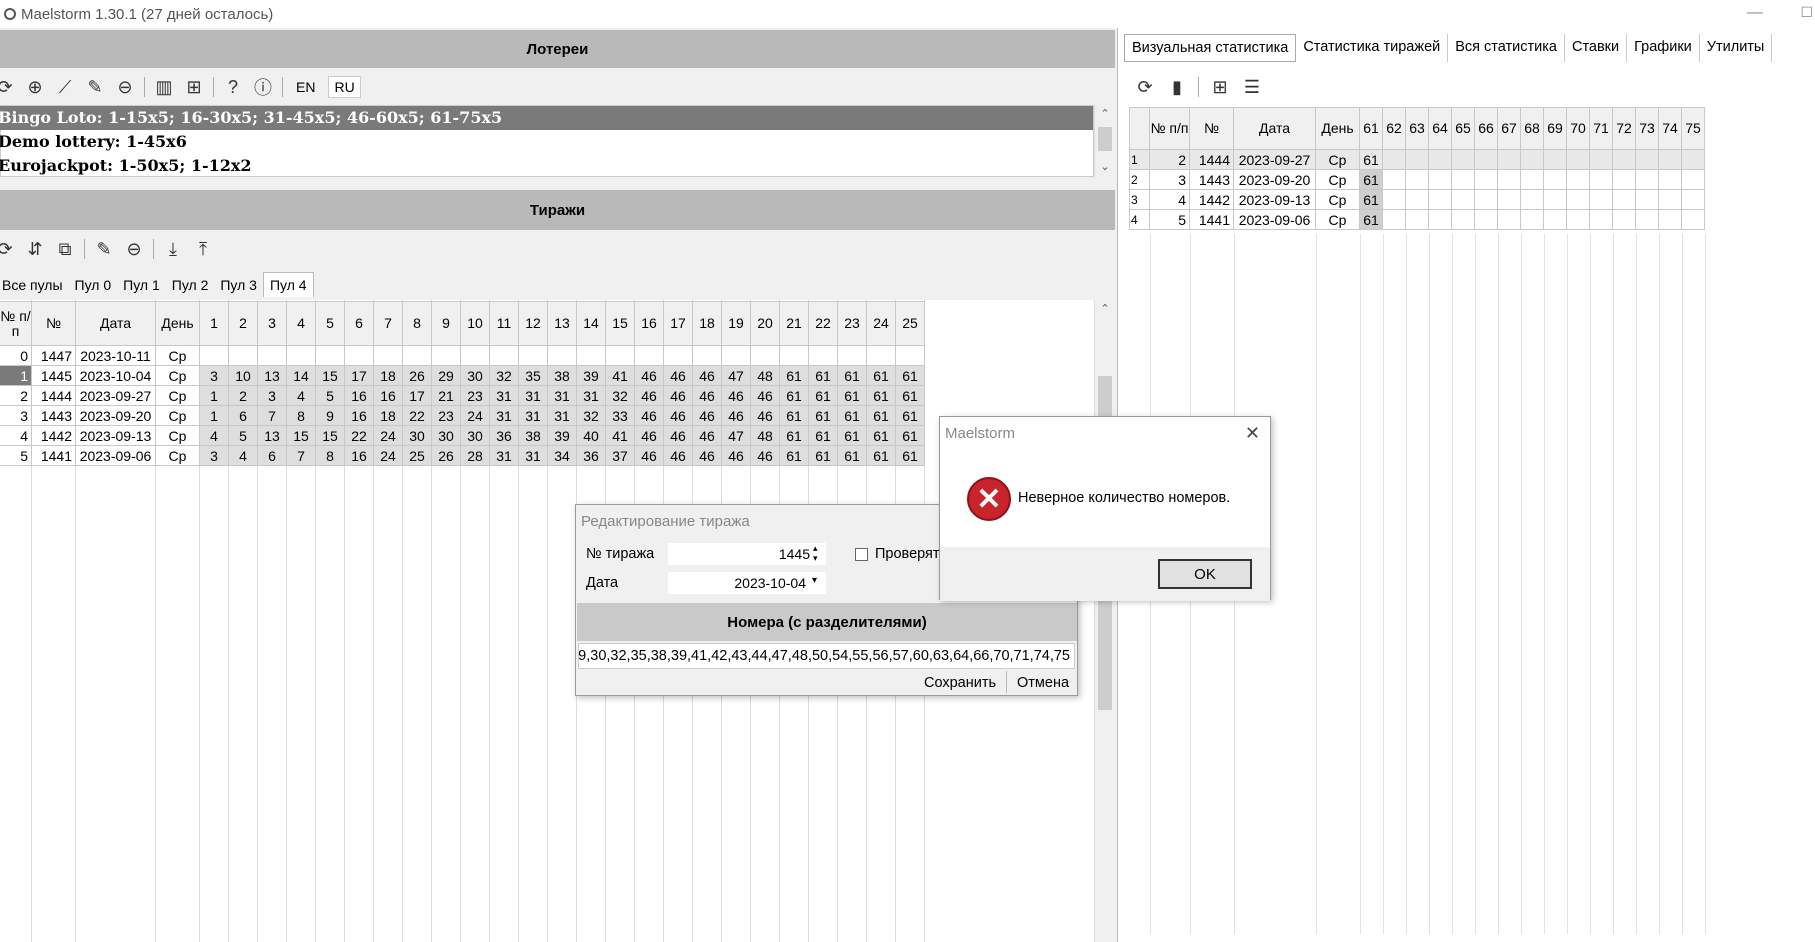 The width and height of the screenshot is (1815, 942). I want to click on info-icon: ⓘ, so click(263, 87).